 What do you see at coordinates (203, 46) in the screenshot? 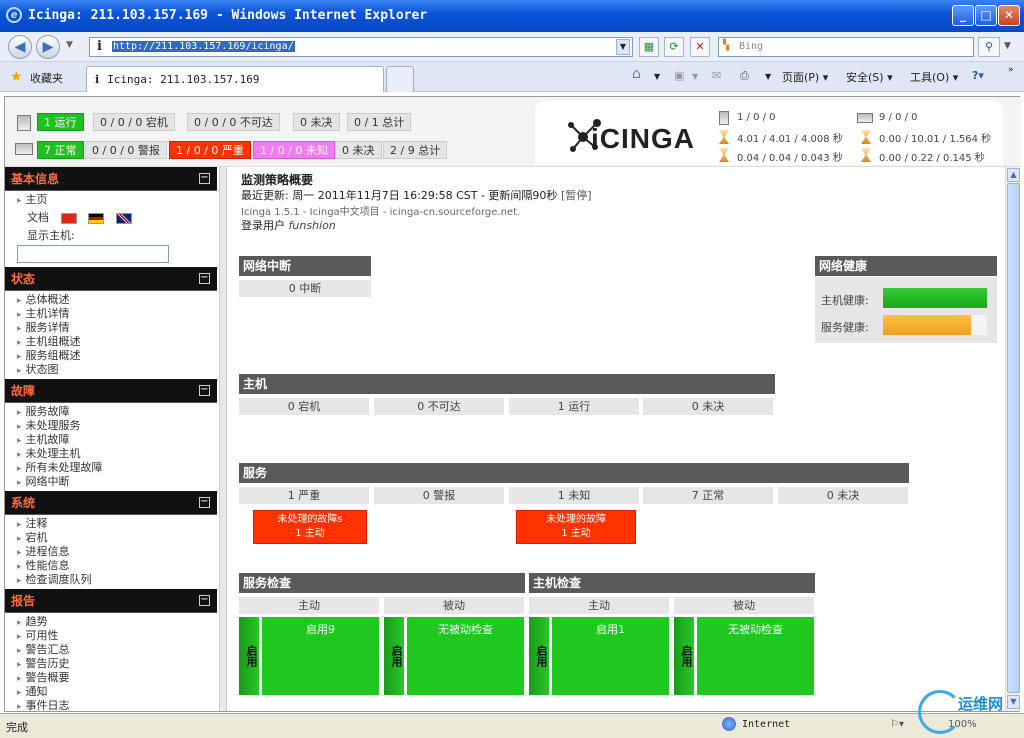
I see `url-text: http://211.103.157.169/icinga/` at bounding box center [203, 46].